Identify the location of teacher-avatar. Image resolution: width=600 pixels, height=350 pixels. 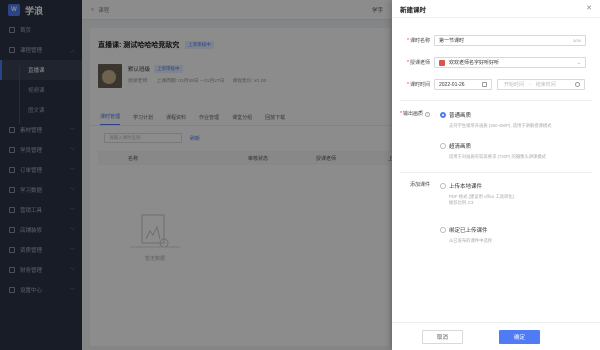
(442, 62).